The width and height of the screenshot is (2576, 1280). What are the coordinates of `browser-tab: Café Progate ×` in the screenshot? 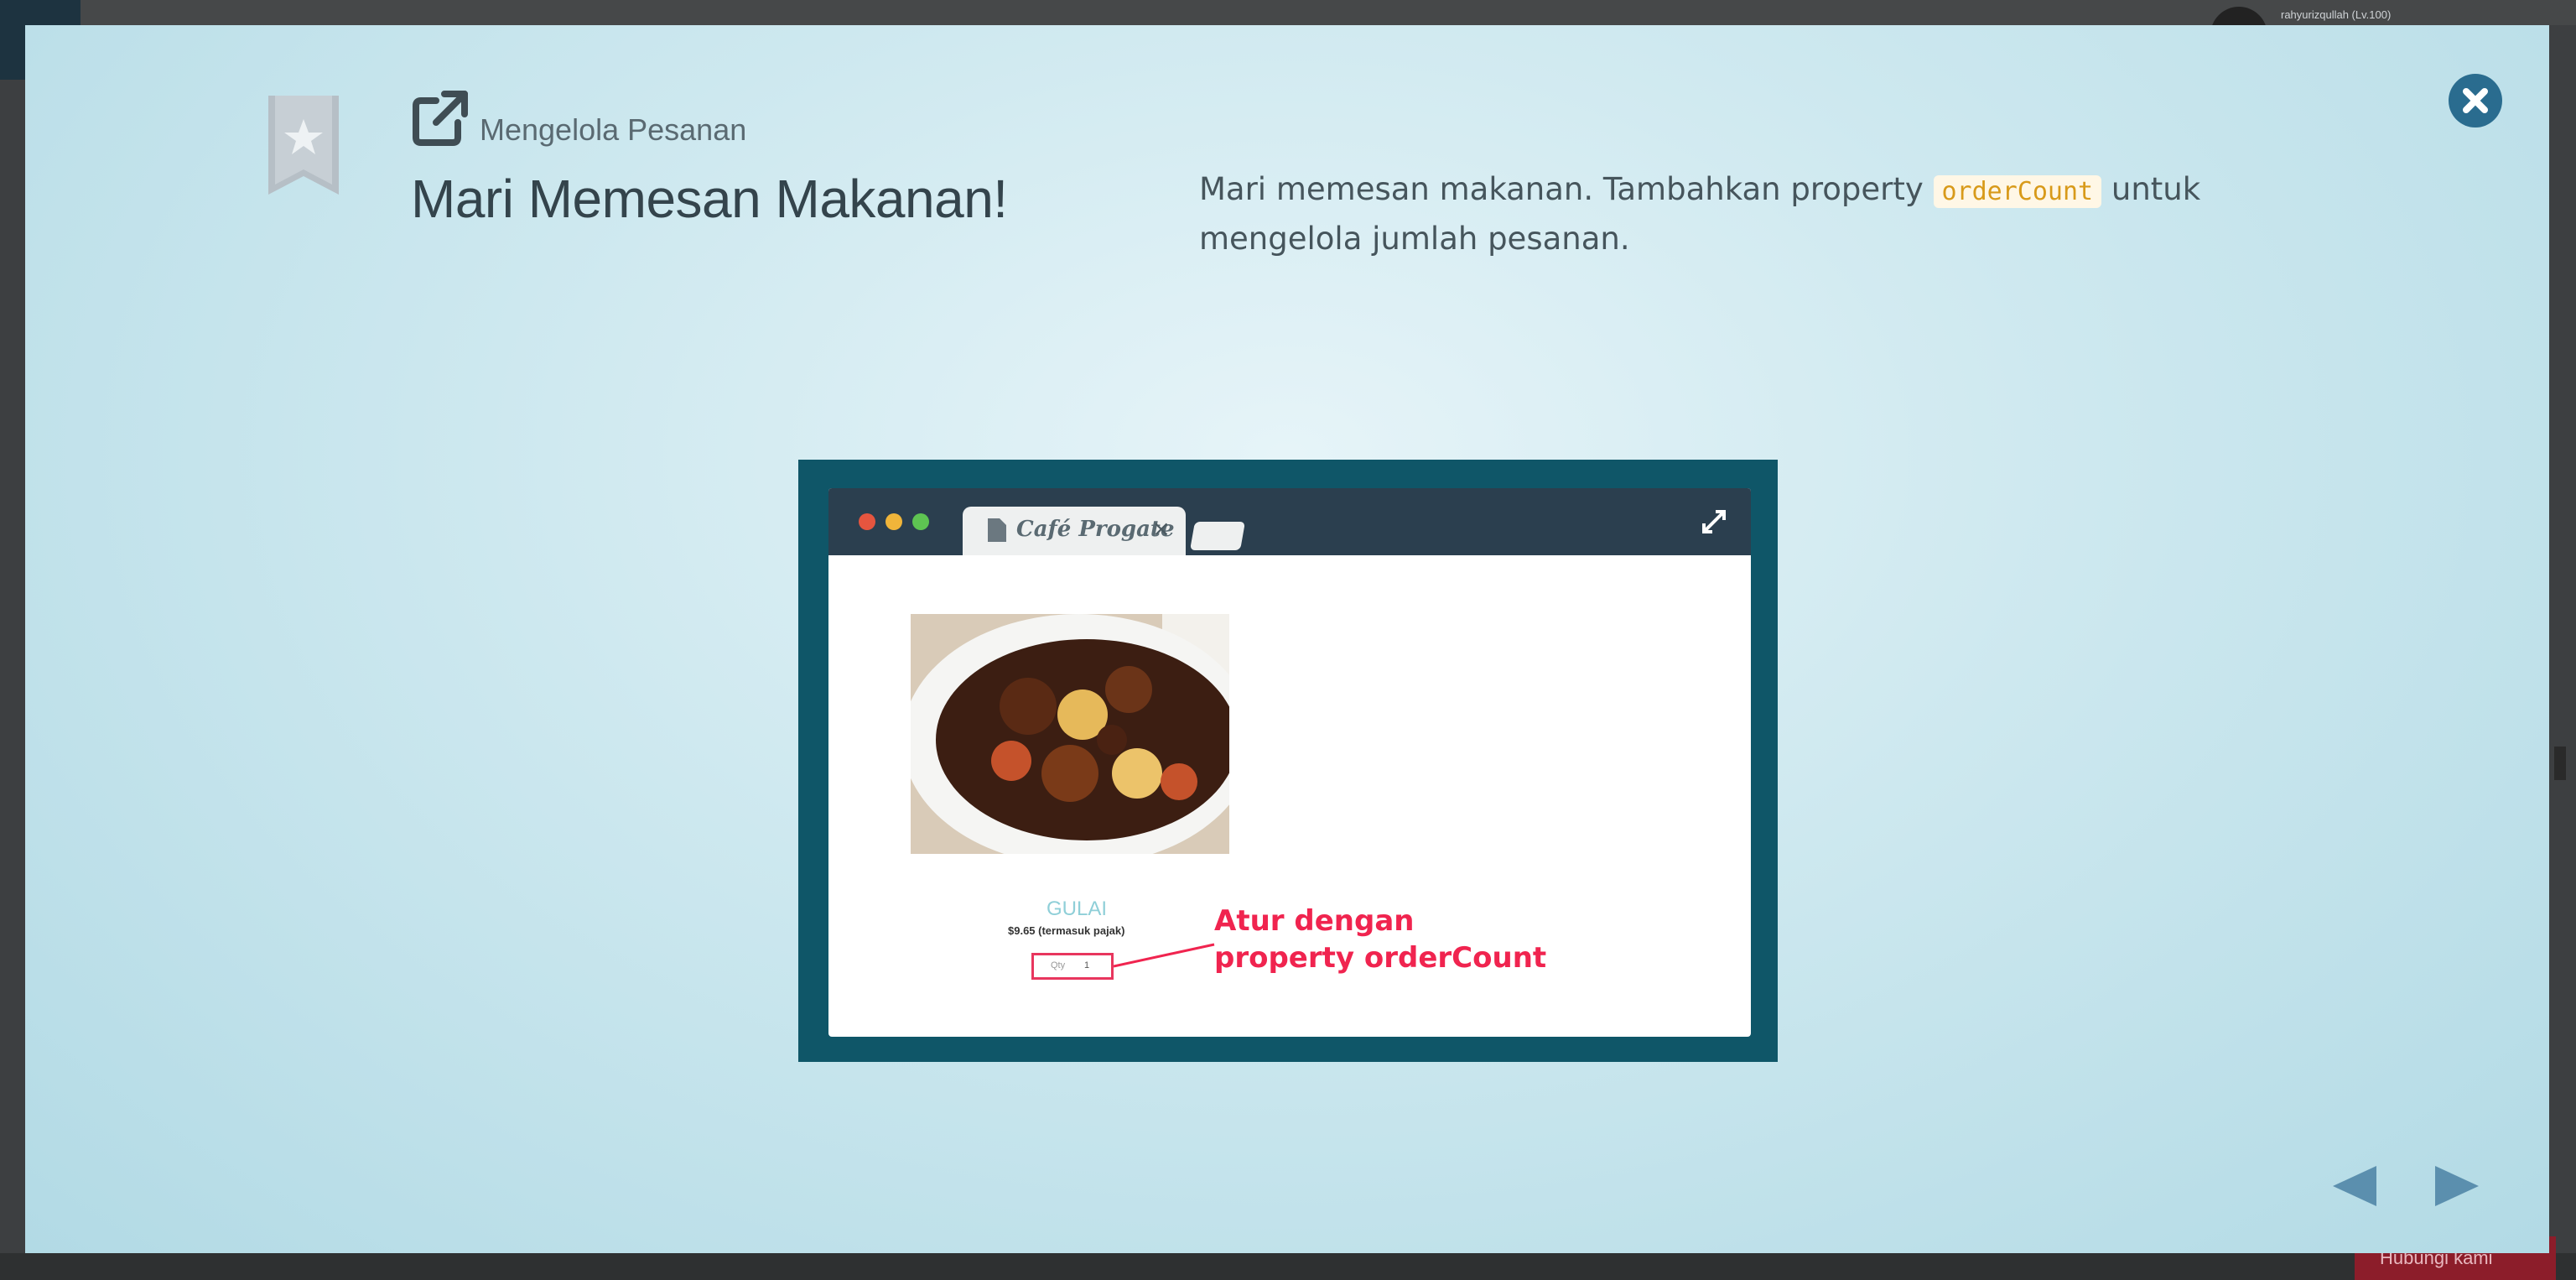 It's located at (1074, 531).